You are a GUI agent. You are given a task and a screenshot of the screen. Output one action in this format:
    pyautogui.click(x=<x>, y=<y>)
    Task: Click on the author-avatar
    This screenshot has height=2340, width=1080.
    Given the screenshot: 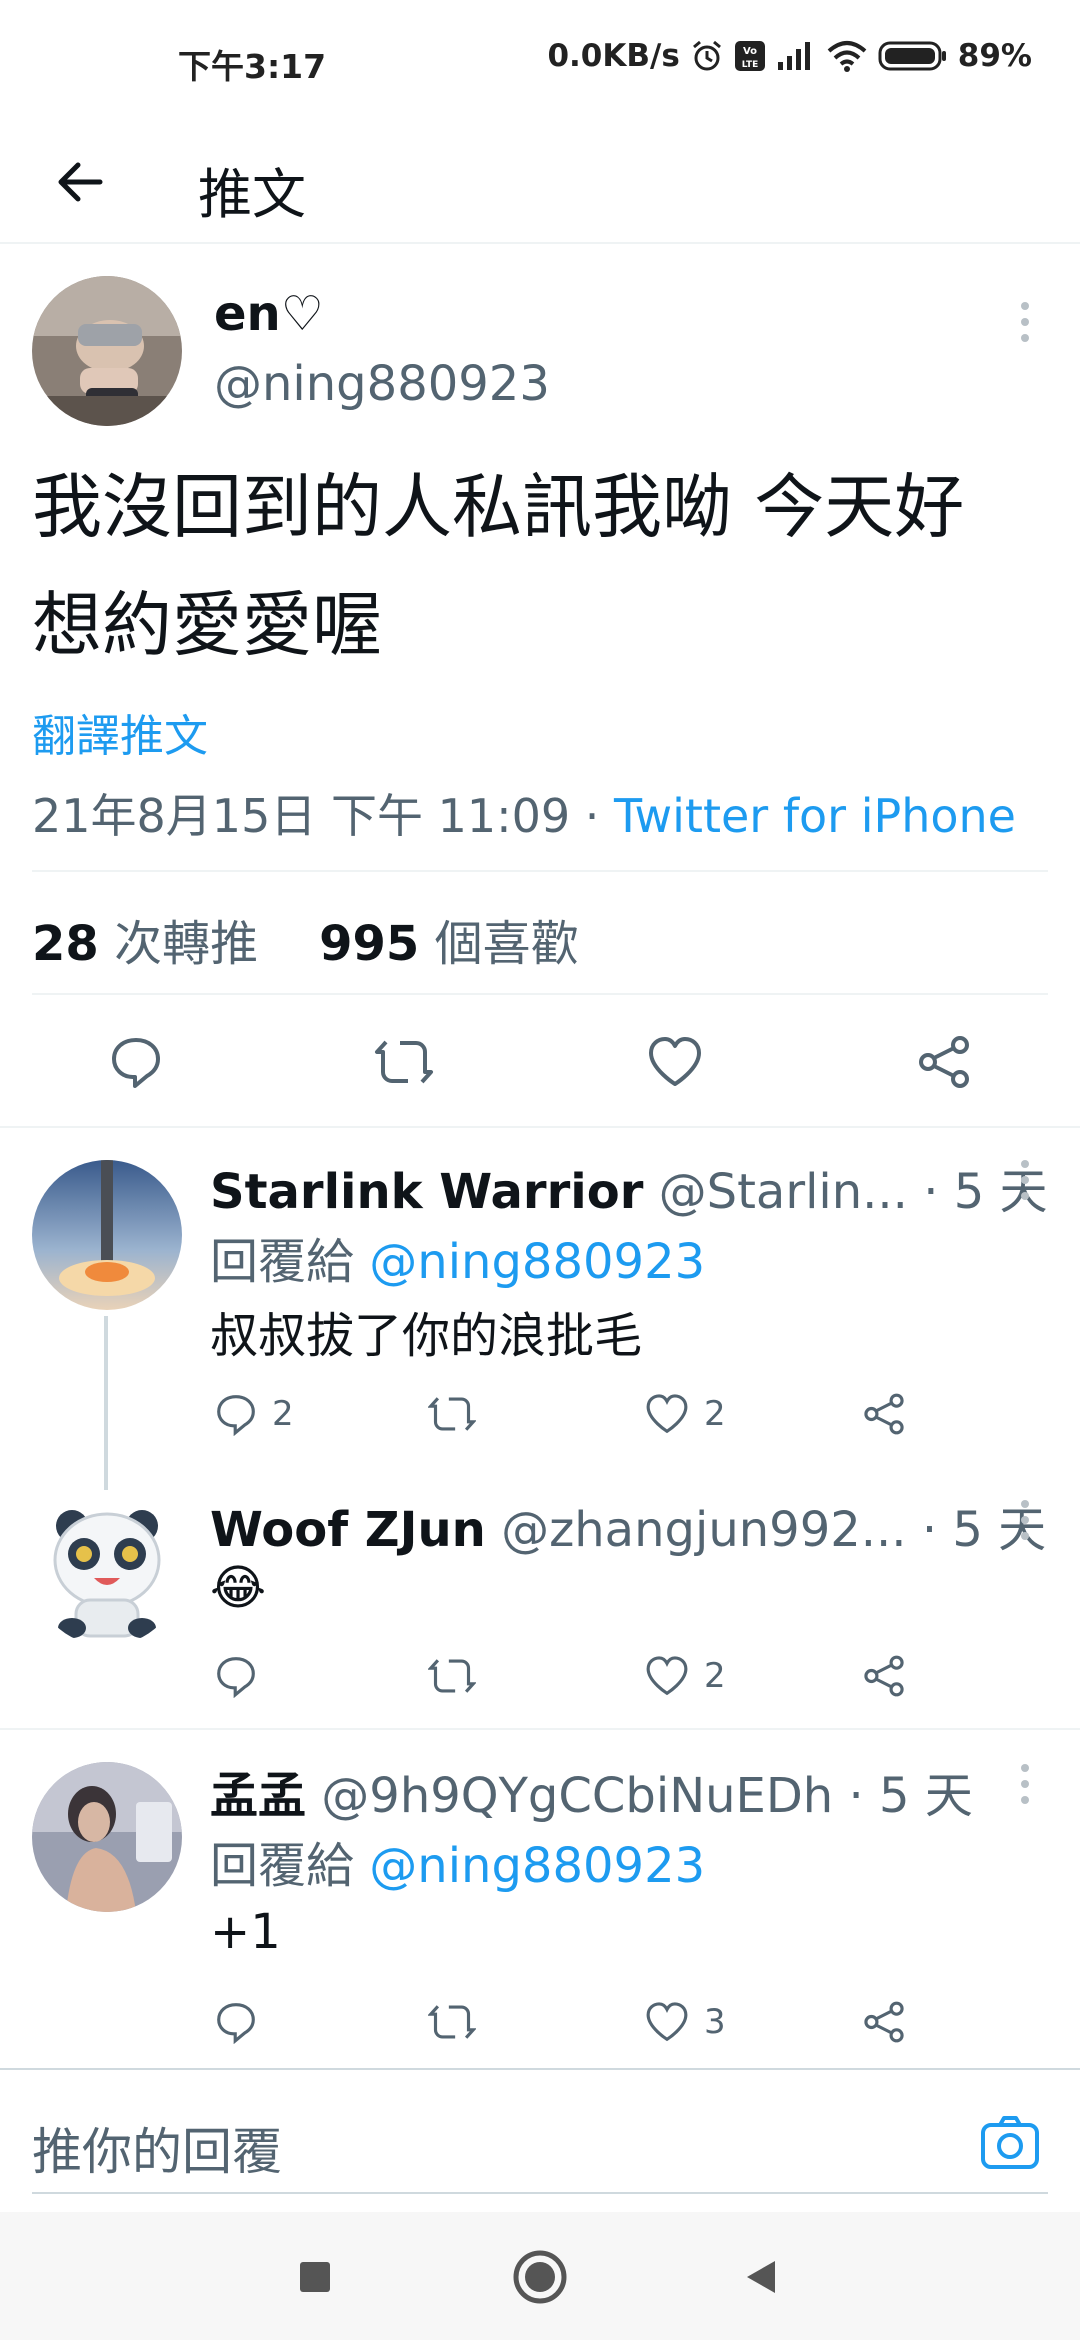 What is the action you would take?
    pyautogui.click(x=107, y=351)
    